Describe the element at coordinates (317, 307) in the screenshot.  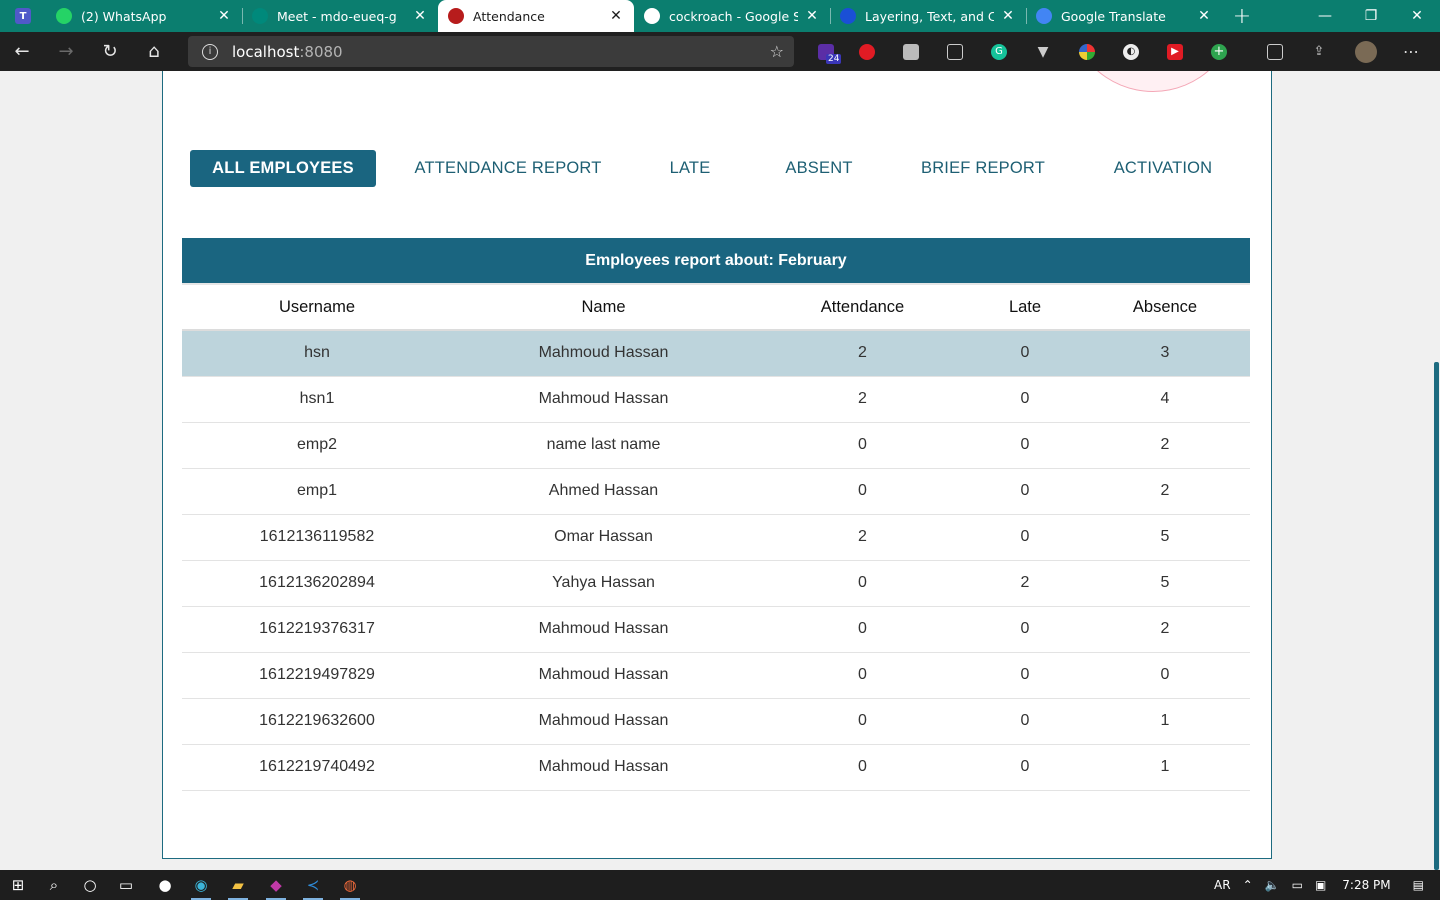
I see `column-header-username: Username` at that location.